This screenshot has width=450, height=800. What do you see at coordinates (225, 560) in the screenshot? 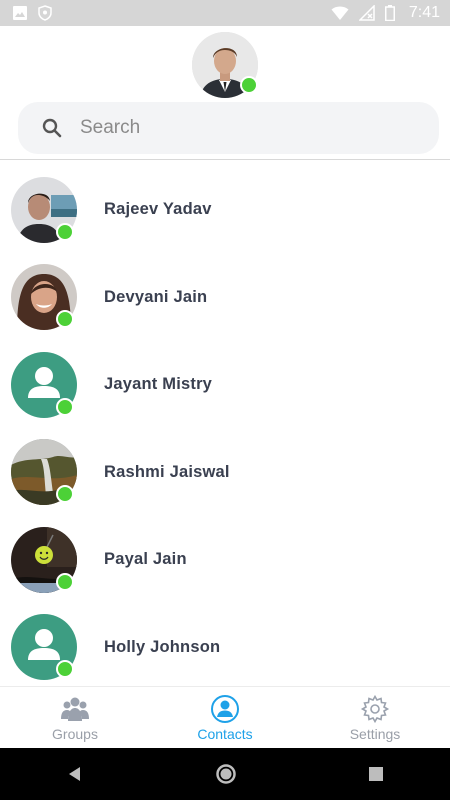
I see `contact-item: Payal Jain` at bounding box center [225, 560].